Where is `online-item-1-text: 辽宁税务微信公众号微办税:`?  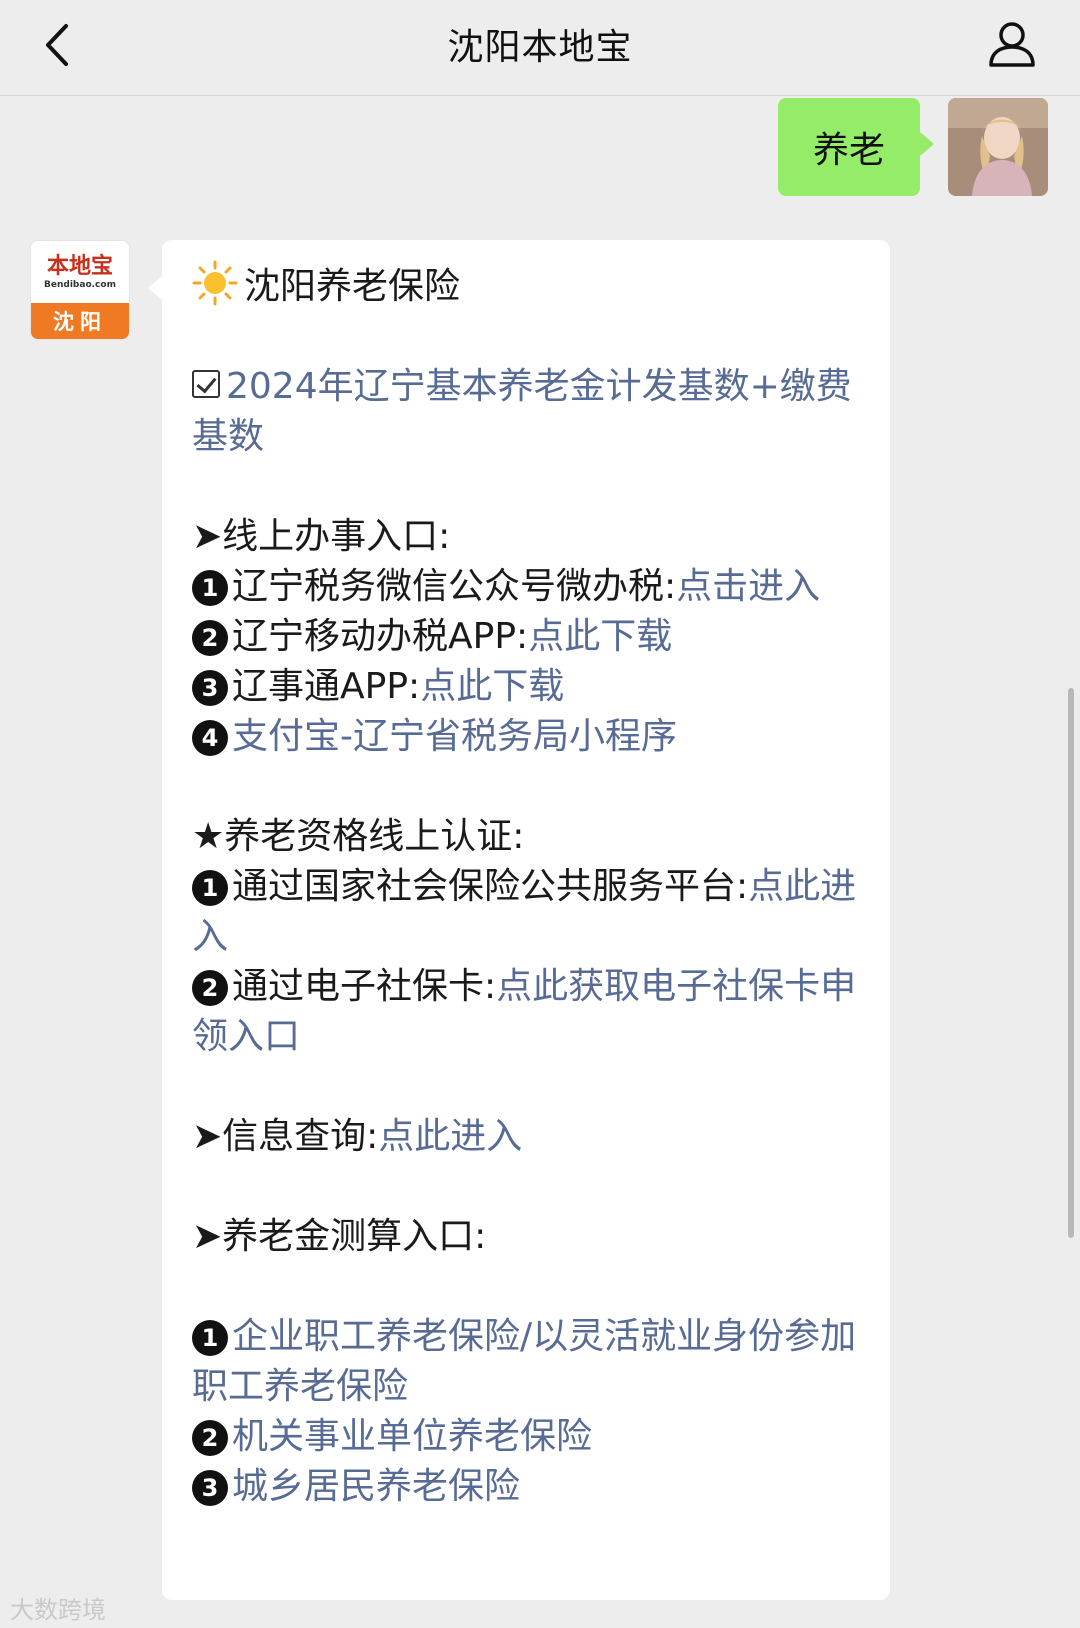 online-item-1-text: 辽宁税务微信公众号微办税: is located at coordinates (454, 586).